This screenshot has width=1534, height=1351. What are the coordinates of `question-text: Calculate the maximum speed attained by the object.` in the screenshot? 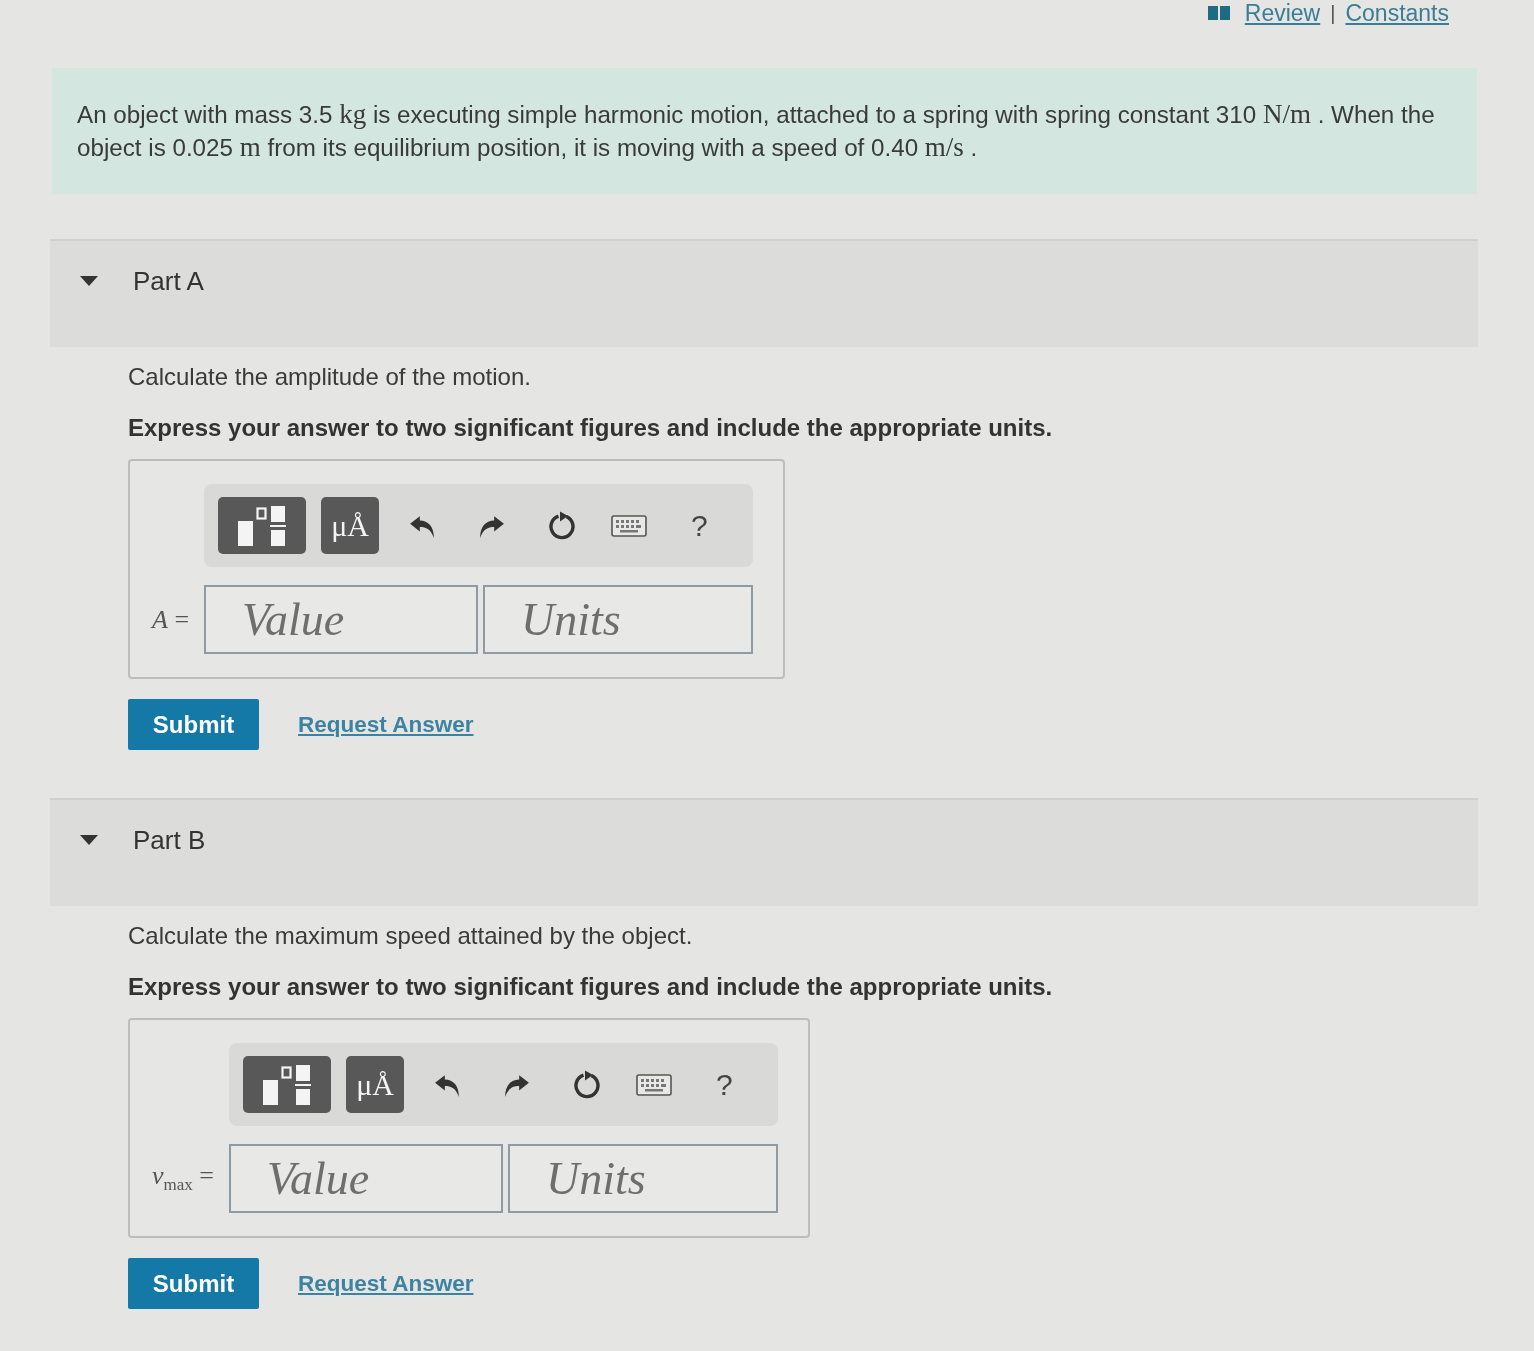 It's located at (411, 936).